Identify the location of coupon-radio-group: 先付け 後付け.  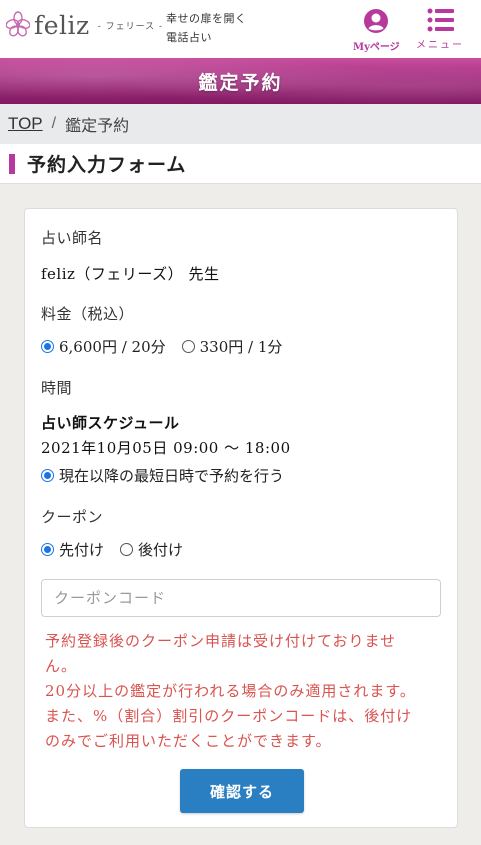
(120, 549).